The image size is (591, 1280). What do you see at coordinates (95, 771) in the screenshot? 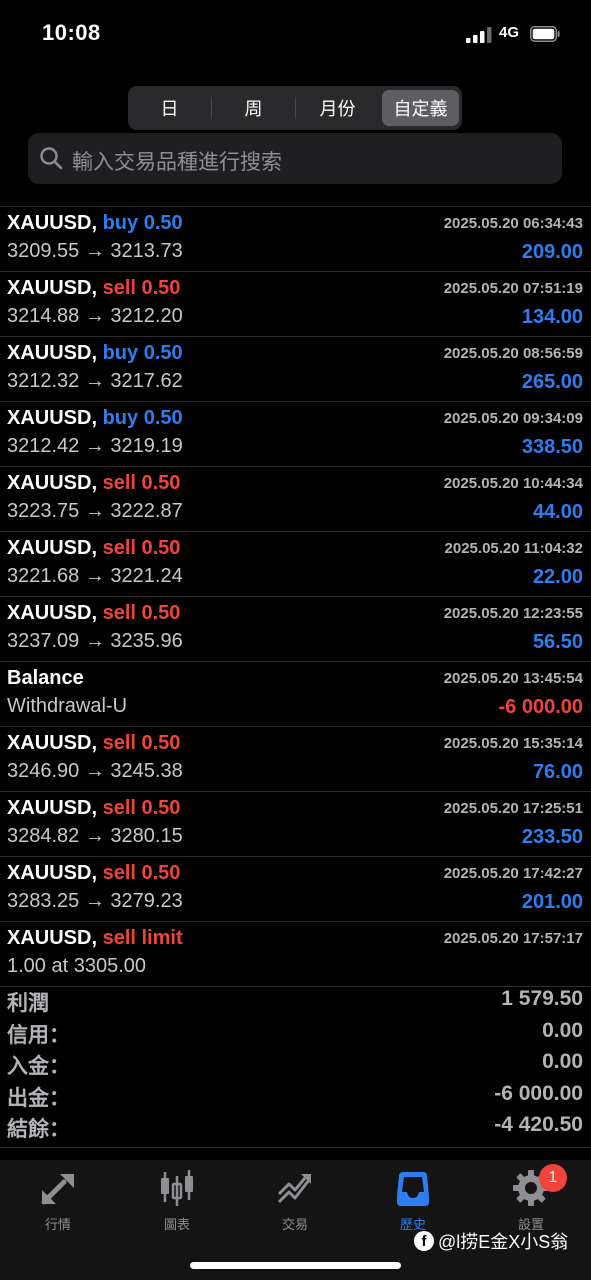
I see `row-prices: 3246.90 → 3245.38` at bounding box center [95, 771].